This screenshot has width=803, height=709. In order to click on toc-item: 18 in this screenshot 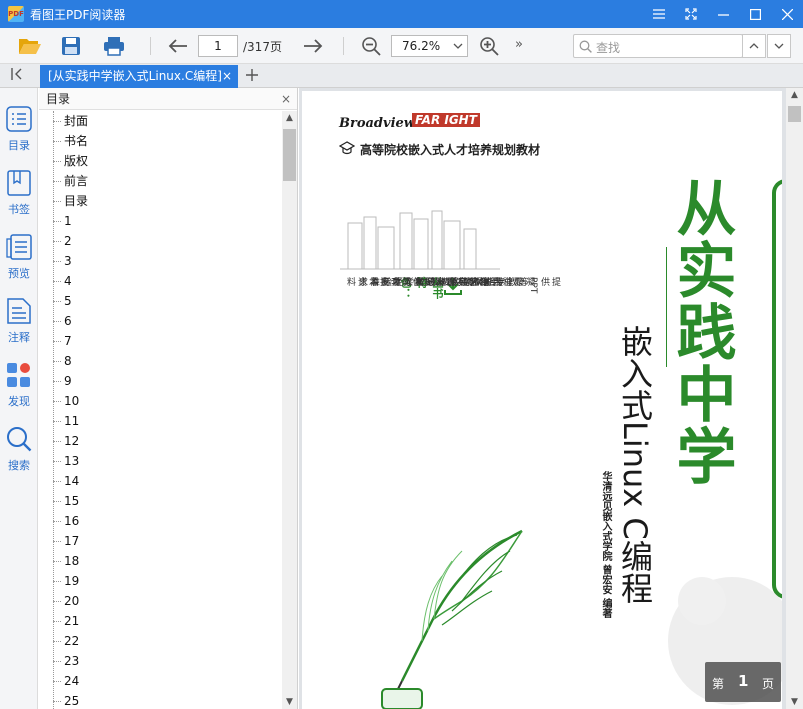, I will do `click(161, 561)`.